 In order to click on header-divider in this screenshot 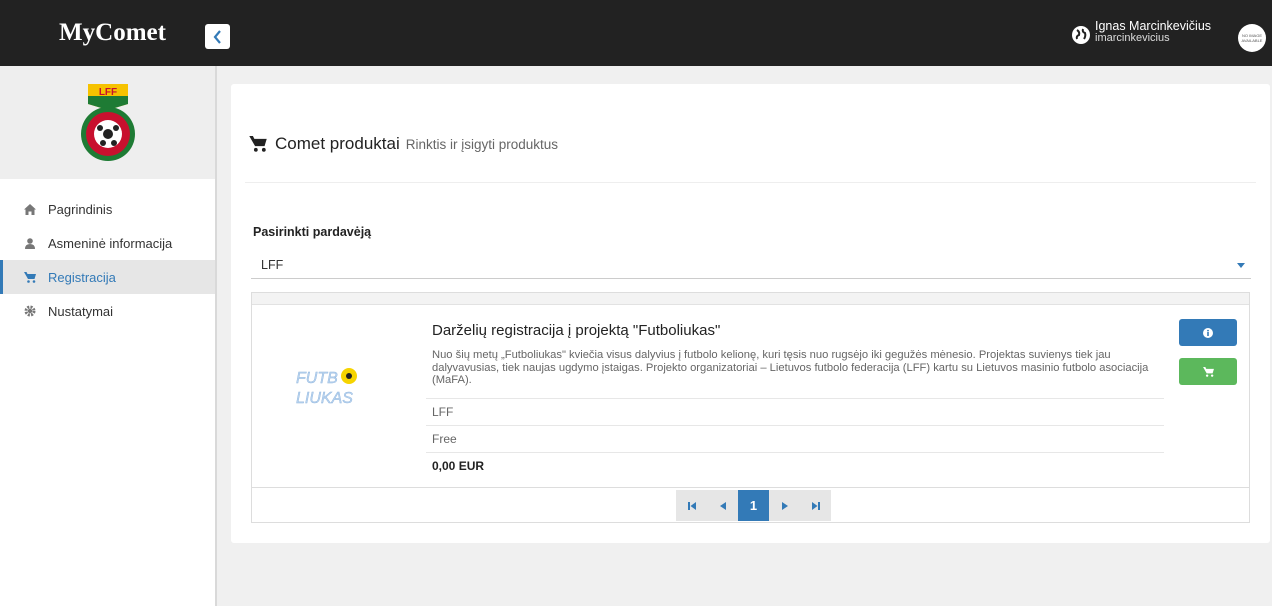, I will do `click(750, 182)`.